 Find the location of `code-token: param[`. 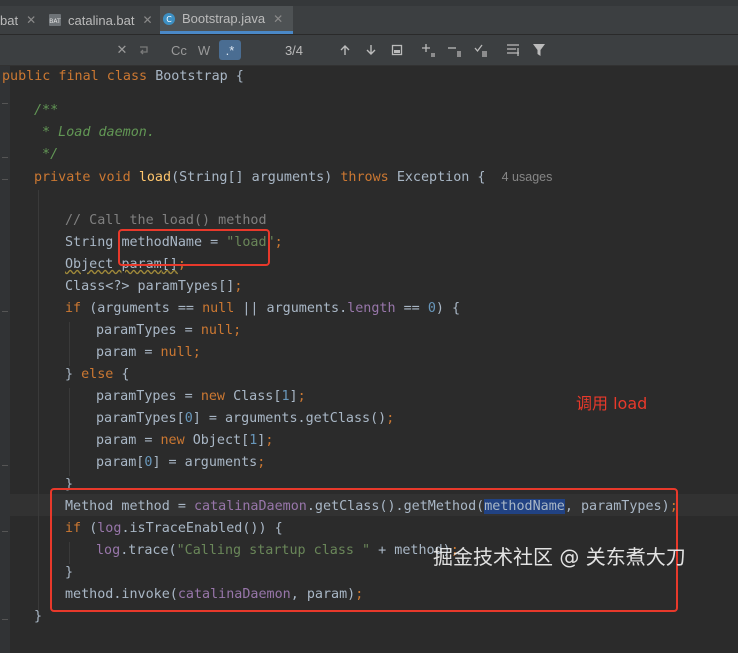

code-token: param[ is located at coordinates (120, 462).